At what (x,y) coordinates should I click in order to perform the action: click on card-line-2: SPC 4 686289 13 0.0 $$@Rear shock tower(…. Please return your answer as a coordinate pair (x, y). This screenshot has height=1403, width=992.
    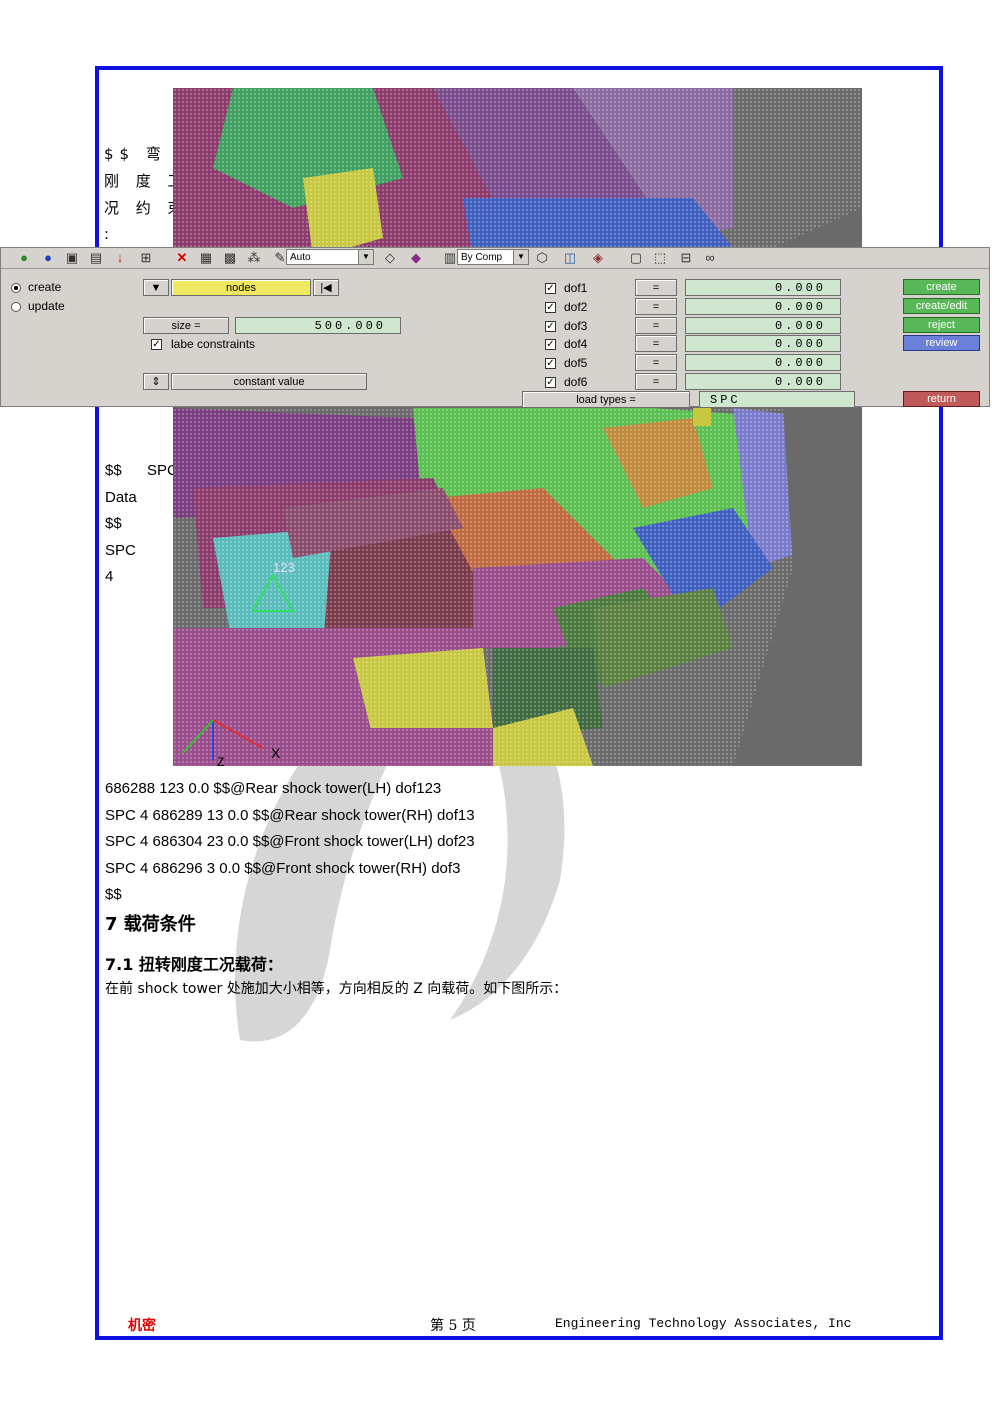
    Looking at the image, I should click on (290, 815).